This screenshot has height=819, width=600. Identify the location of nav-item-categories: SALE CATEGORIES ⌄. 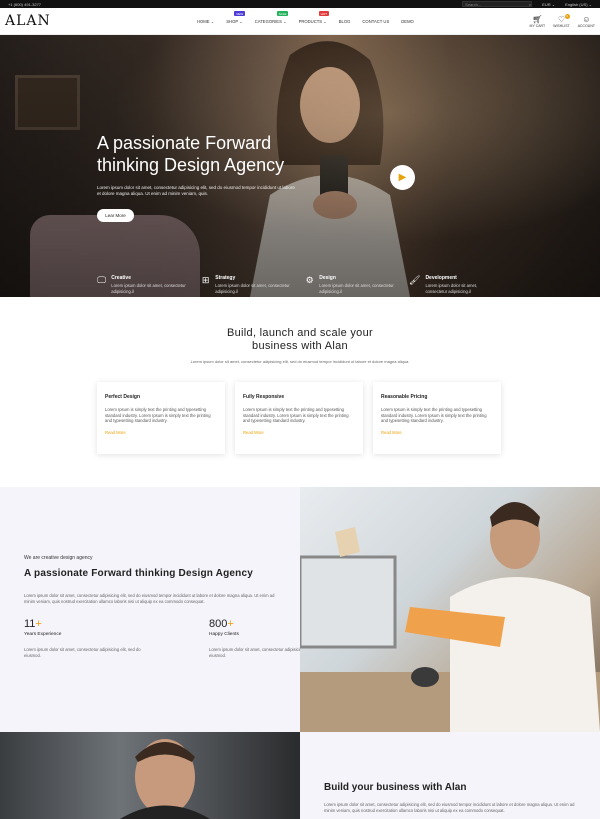
(272, 17).